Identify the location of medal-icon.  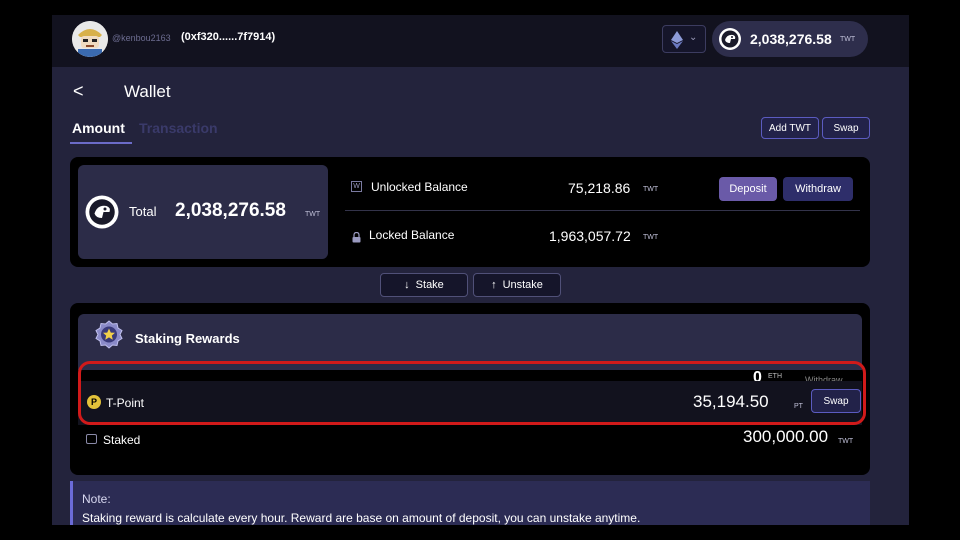
(109, 338).